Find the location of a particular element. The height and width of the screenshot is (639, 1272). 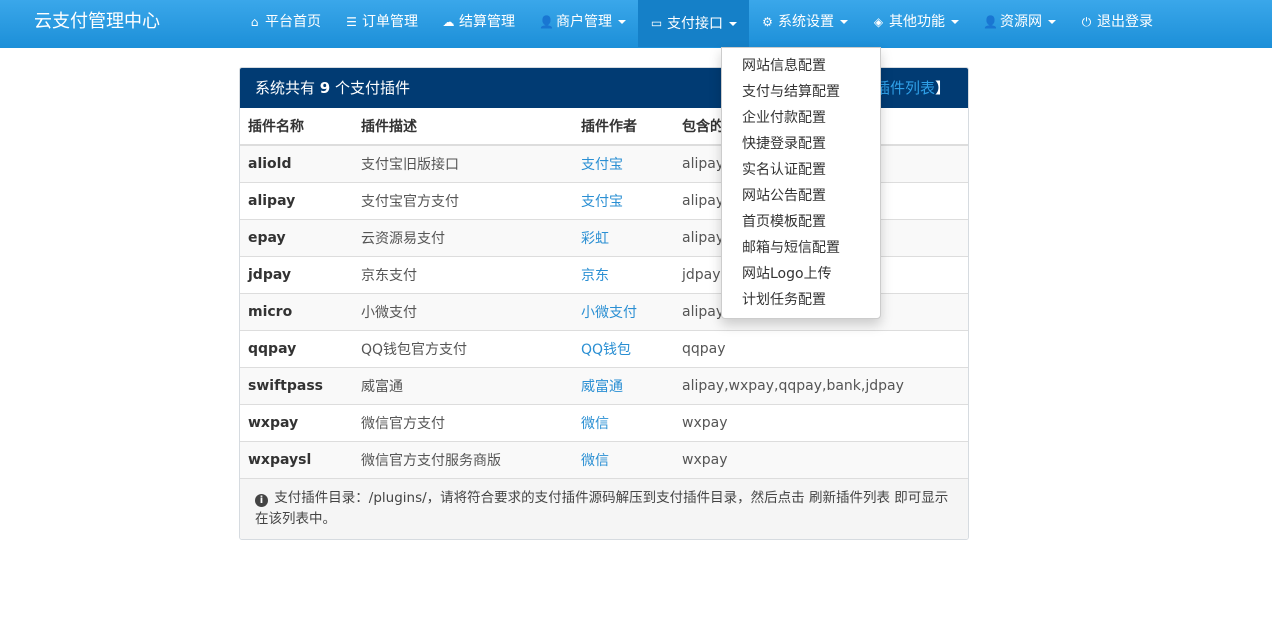

nav-item-4: ▭ 支付接口 is located at coordinates (693, 23).